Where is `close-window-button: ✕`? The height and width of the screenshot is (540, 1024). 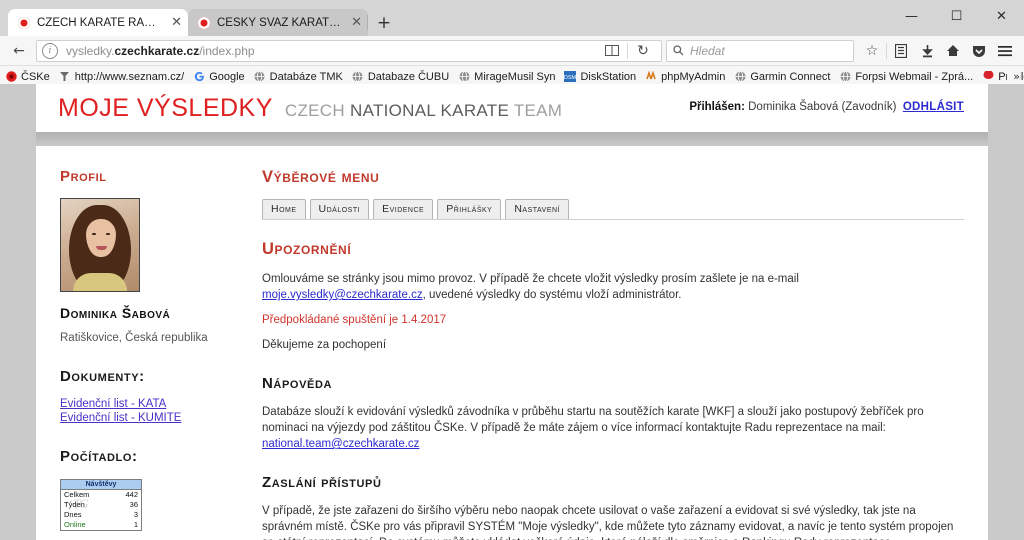 close-window-button: ✕ is located at coordinates (1001, 16).